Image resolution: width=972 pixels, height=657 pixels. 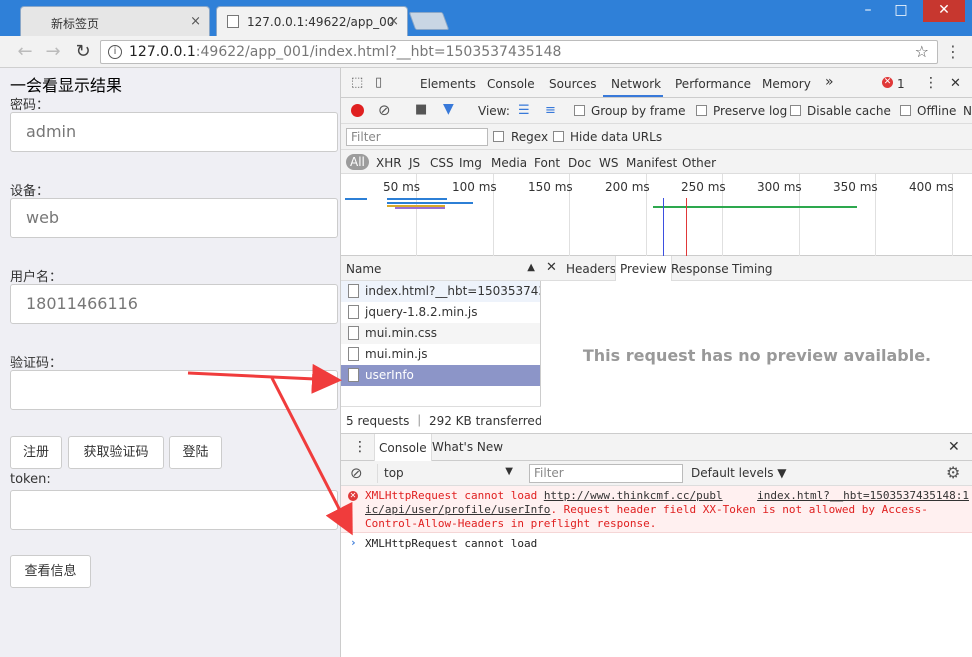 I want to click on tab-console: Console, so click(x=511, y=84).